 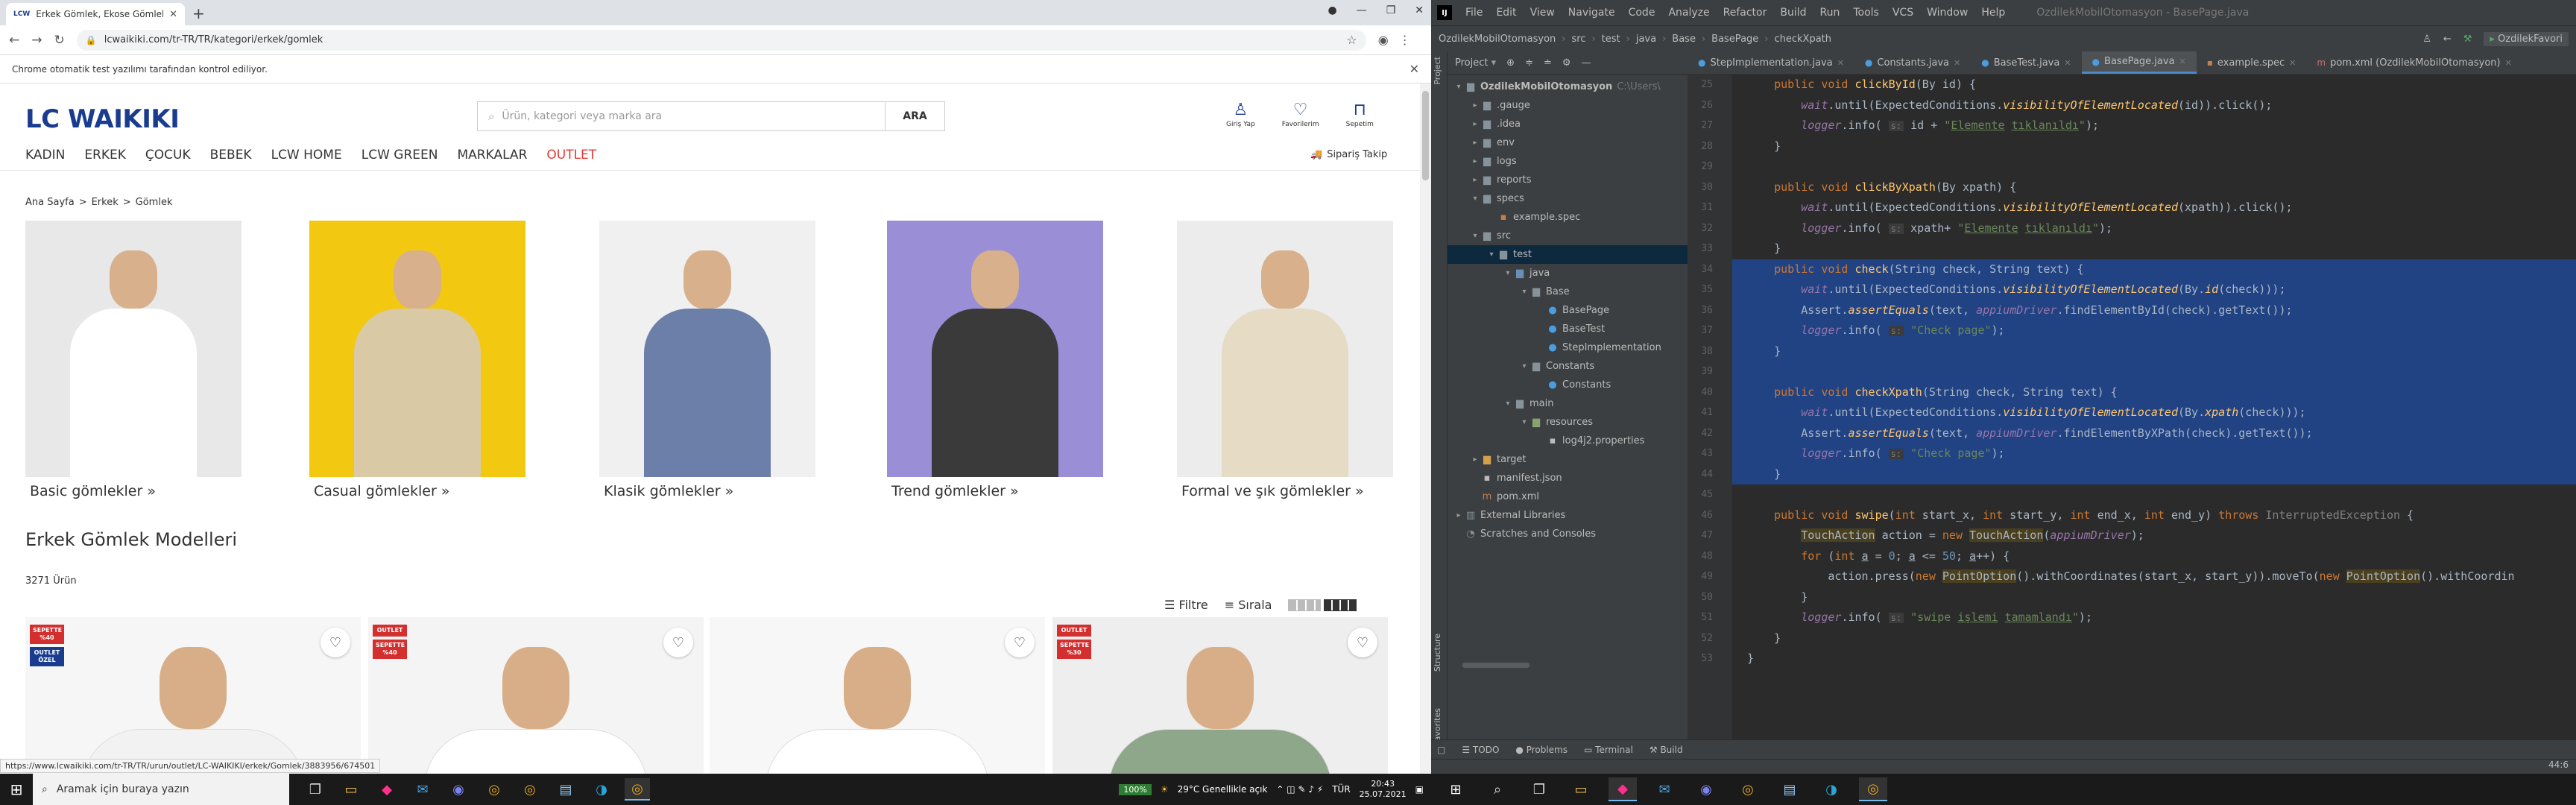 What do you see at coordinates (1568, 515) in the screenshot?
I see `tree-node: ▸ ▥ External Libraries` at bounding box center [1568, 515].